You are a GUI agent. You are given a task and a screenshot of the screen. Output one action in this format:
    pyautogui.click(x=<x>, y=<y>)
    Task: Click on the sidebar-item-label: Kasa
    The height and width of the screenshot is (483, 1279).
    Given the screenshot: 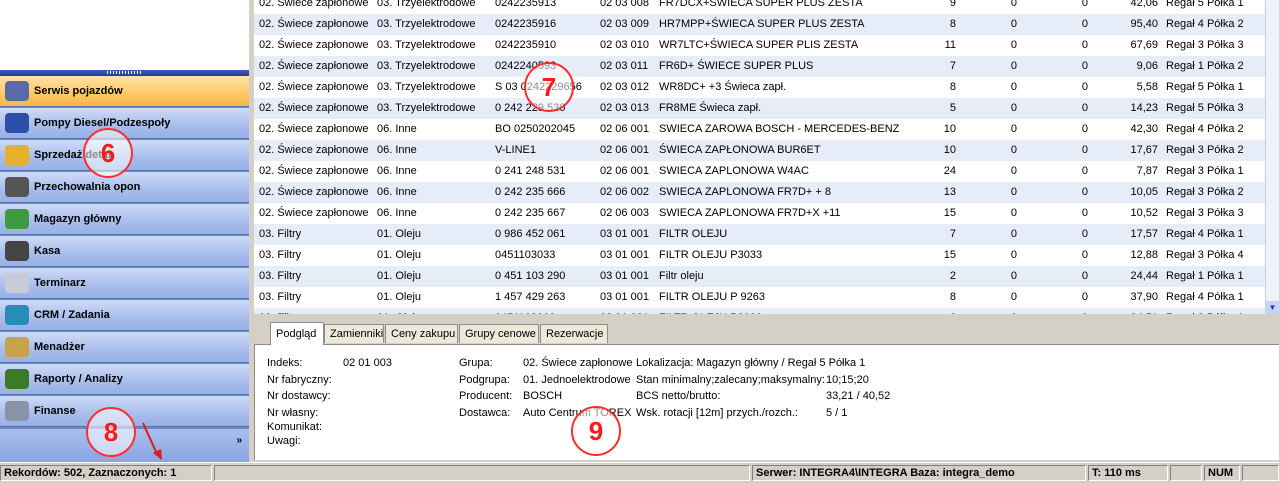 What is the action you would take?
    pyautogui.click(x=47, y=251)
    